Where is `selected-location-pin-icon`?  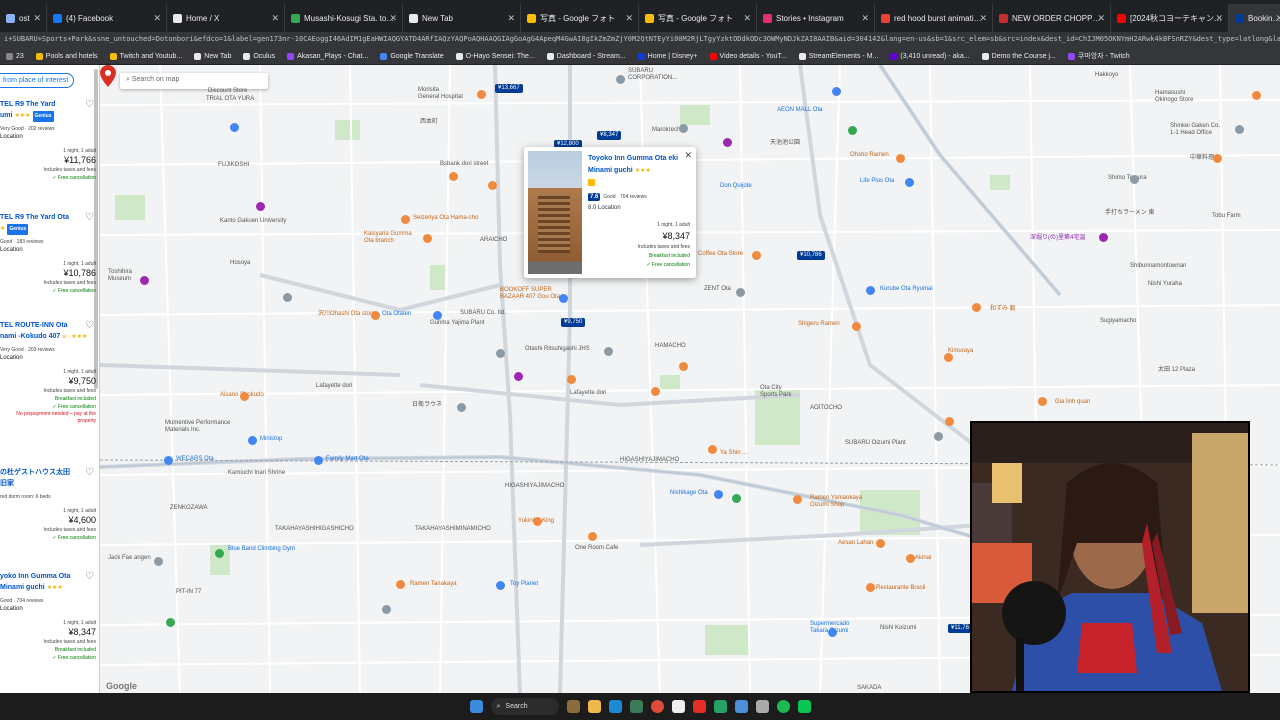 selected-location-pin-icon is located at coordinates (108, 76).